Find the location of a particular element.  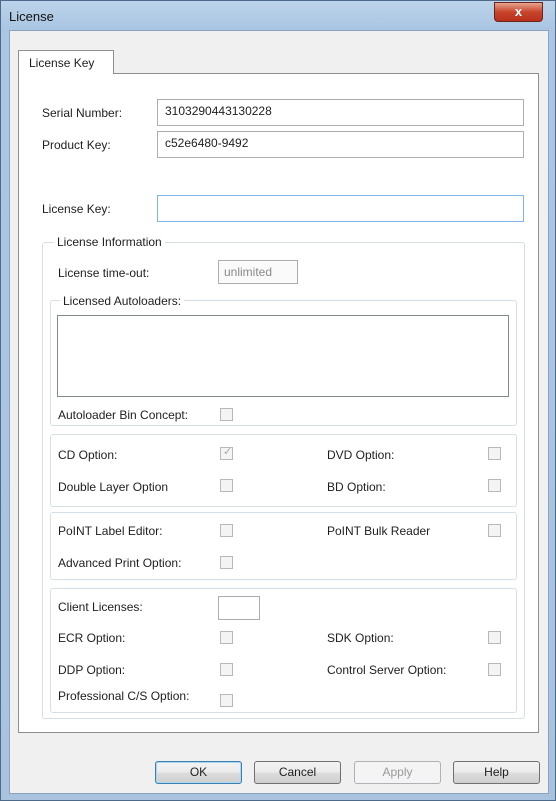

product-key-field: c52e6480-9492 is located at coordinates (340, 144).